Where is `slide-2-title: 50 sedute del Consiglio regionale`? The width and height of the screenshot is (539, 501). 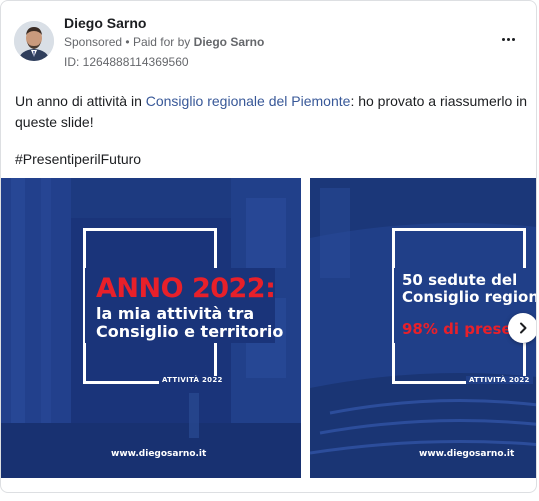
slide-2-title: 50 sedute del Consiglio regionale is located at coordinates (469, 288).